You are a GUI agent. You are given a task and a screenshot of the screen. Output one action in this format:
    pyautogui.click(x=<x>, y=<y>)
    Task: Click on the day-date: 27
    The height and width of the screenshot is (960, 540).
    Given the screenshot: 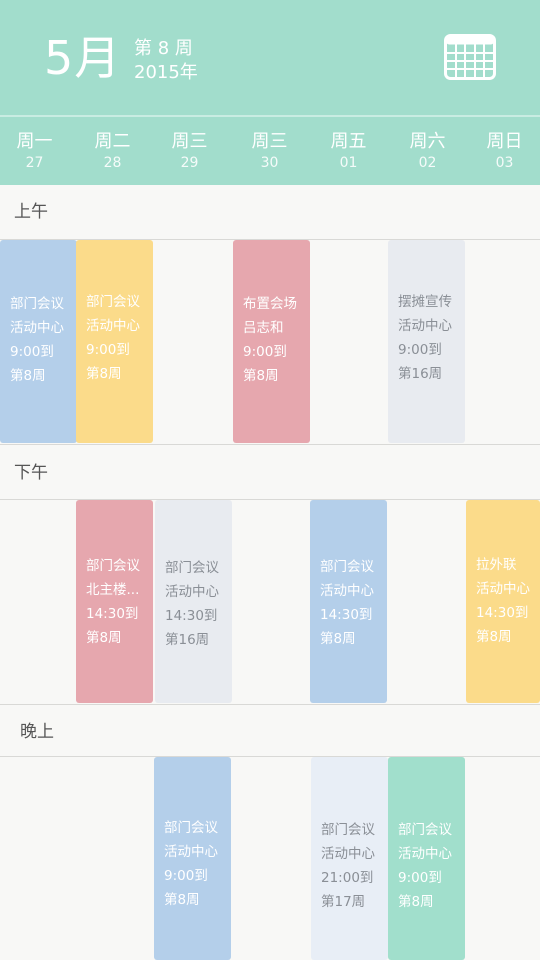 What is the action you would take?
    pyautogui.click(x=34, y=163)
    